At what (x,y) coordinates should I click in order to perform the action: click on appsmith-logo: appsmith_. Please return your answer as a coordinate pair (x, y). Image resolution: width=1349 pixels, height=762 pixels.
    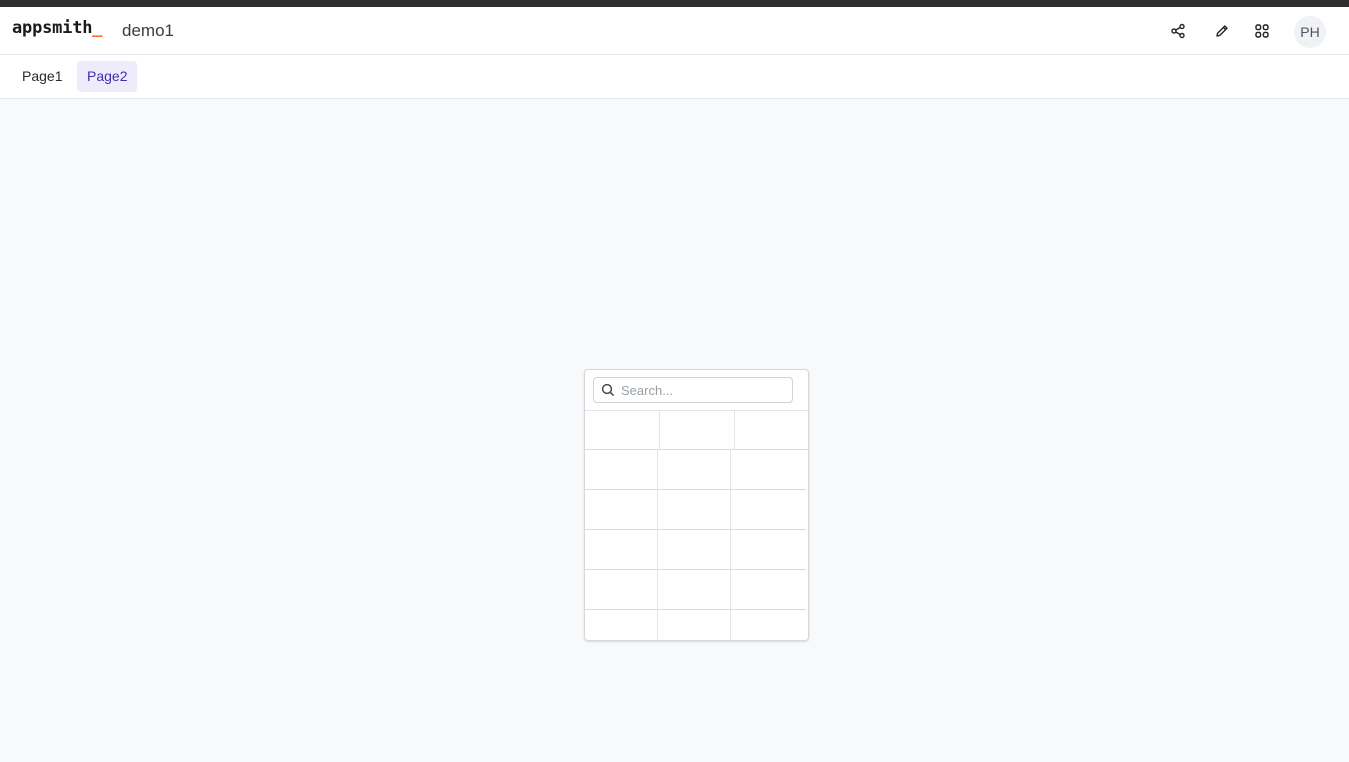
    Looking at the image, I should click on (57, 28).